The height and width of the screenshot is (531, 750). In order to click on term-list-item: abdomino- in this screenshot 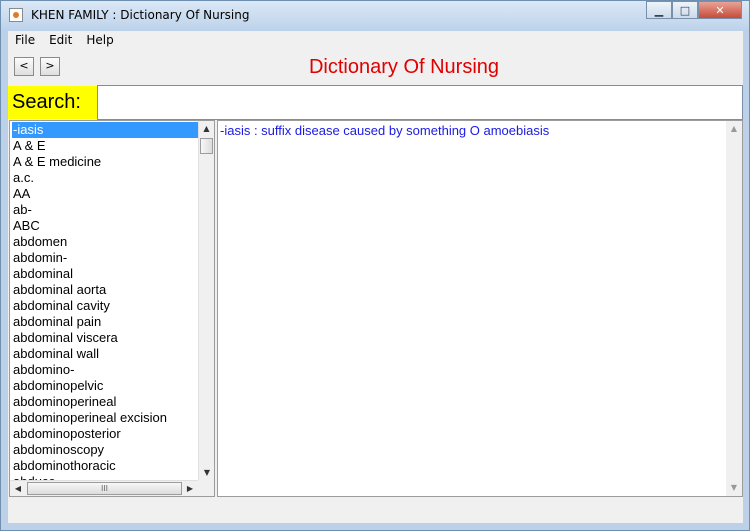, I will do `click(106, 370)`.